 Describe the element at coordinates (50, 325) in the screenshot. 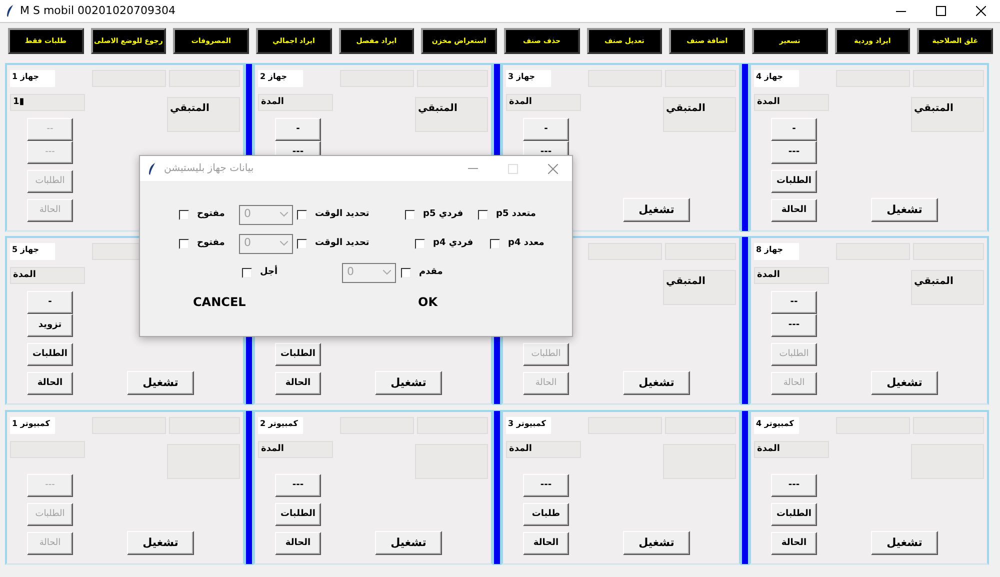

I see `panel-button: تزويد` at that location.